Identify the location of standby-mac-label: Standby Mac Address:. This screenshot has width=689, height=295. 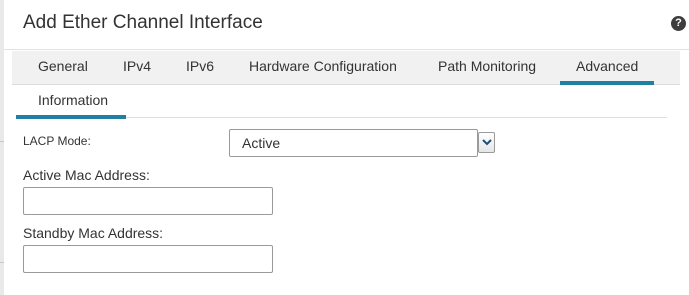
(93, 233).